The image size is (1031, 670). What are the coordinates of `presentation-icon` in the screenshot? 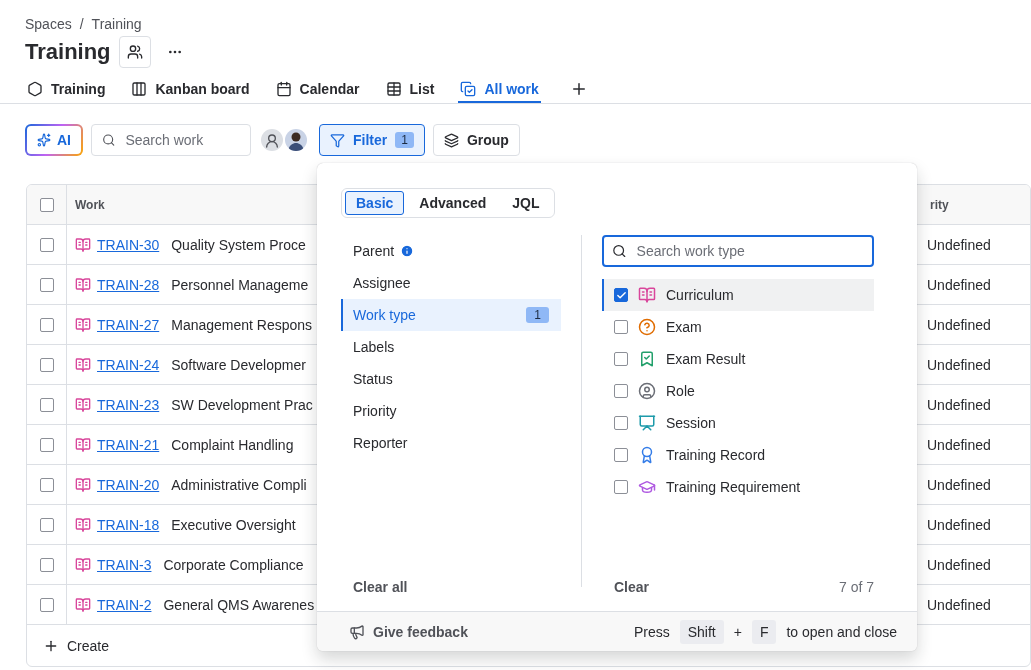 It's located at (647, 423).